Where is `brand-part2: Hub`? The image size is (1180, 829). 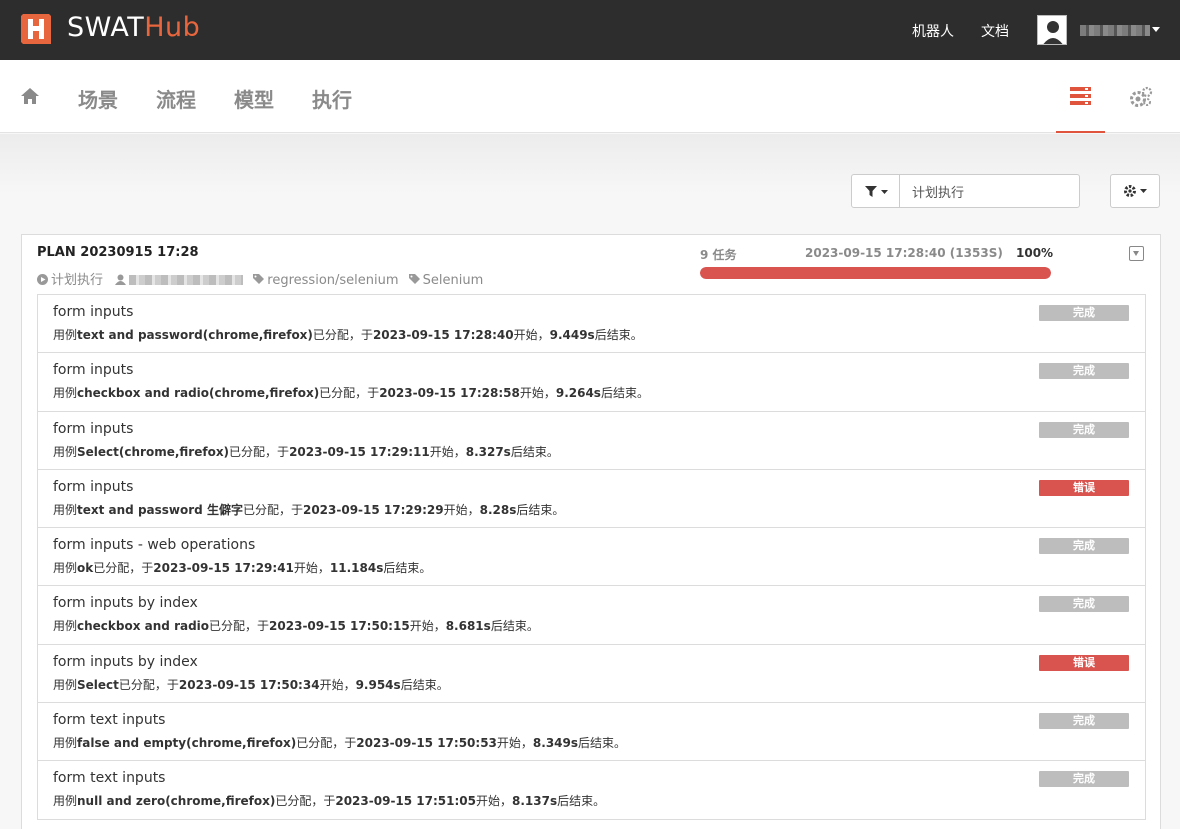 brand-part2: Hub is located at coordinates (172, 27).